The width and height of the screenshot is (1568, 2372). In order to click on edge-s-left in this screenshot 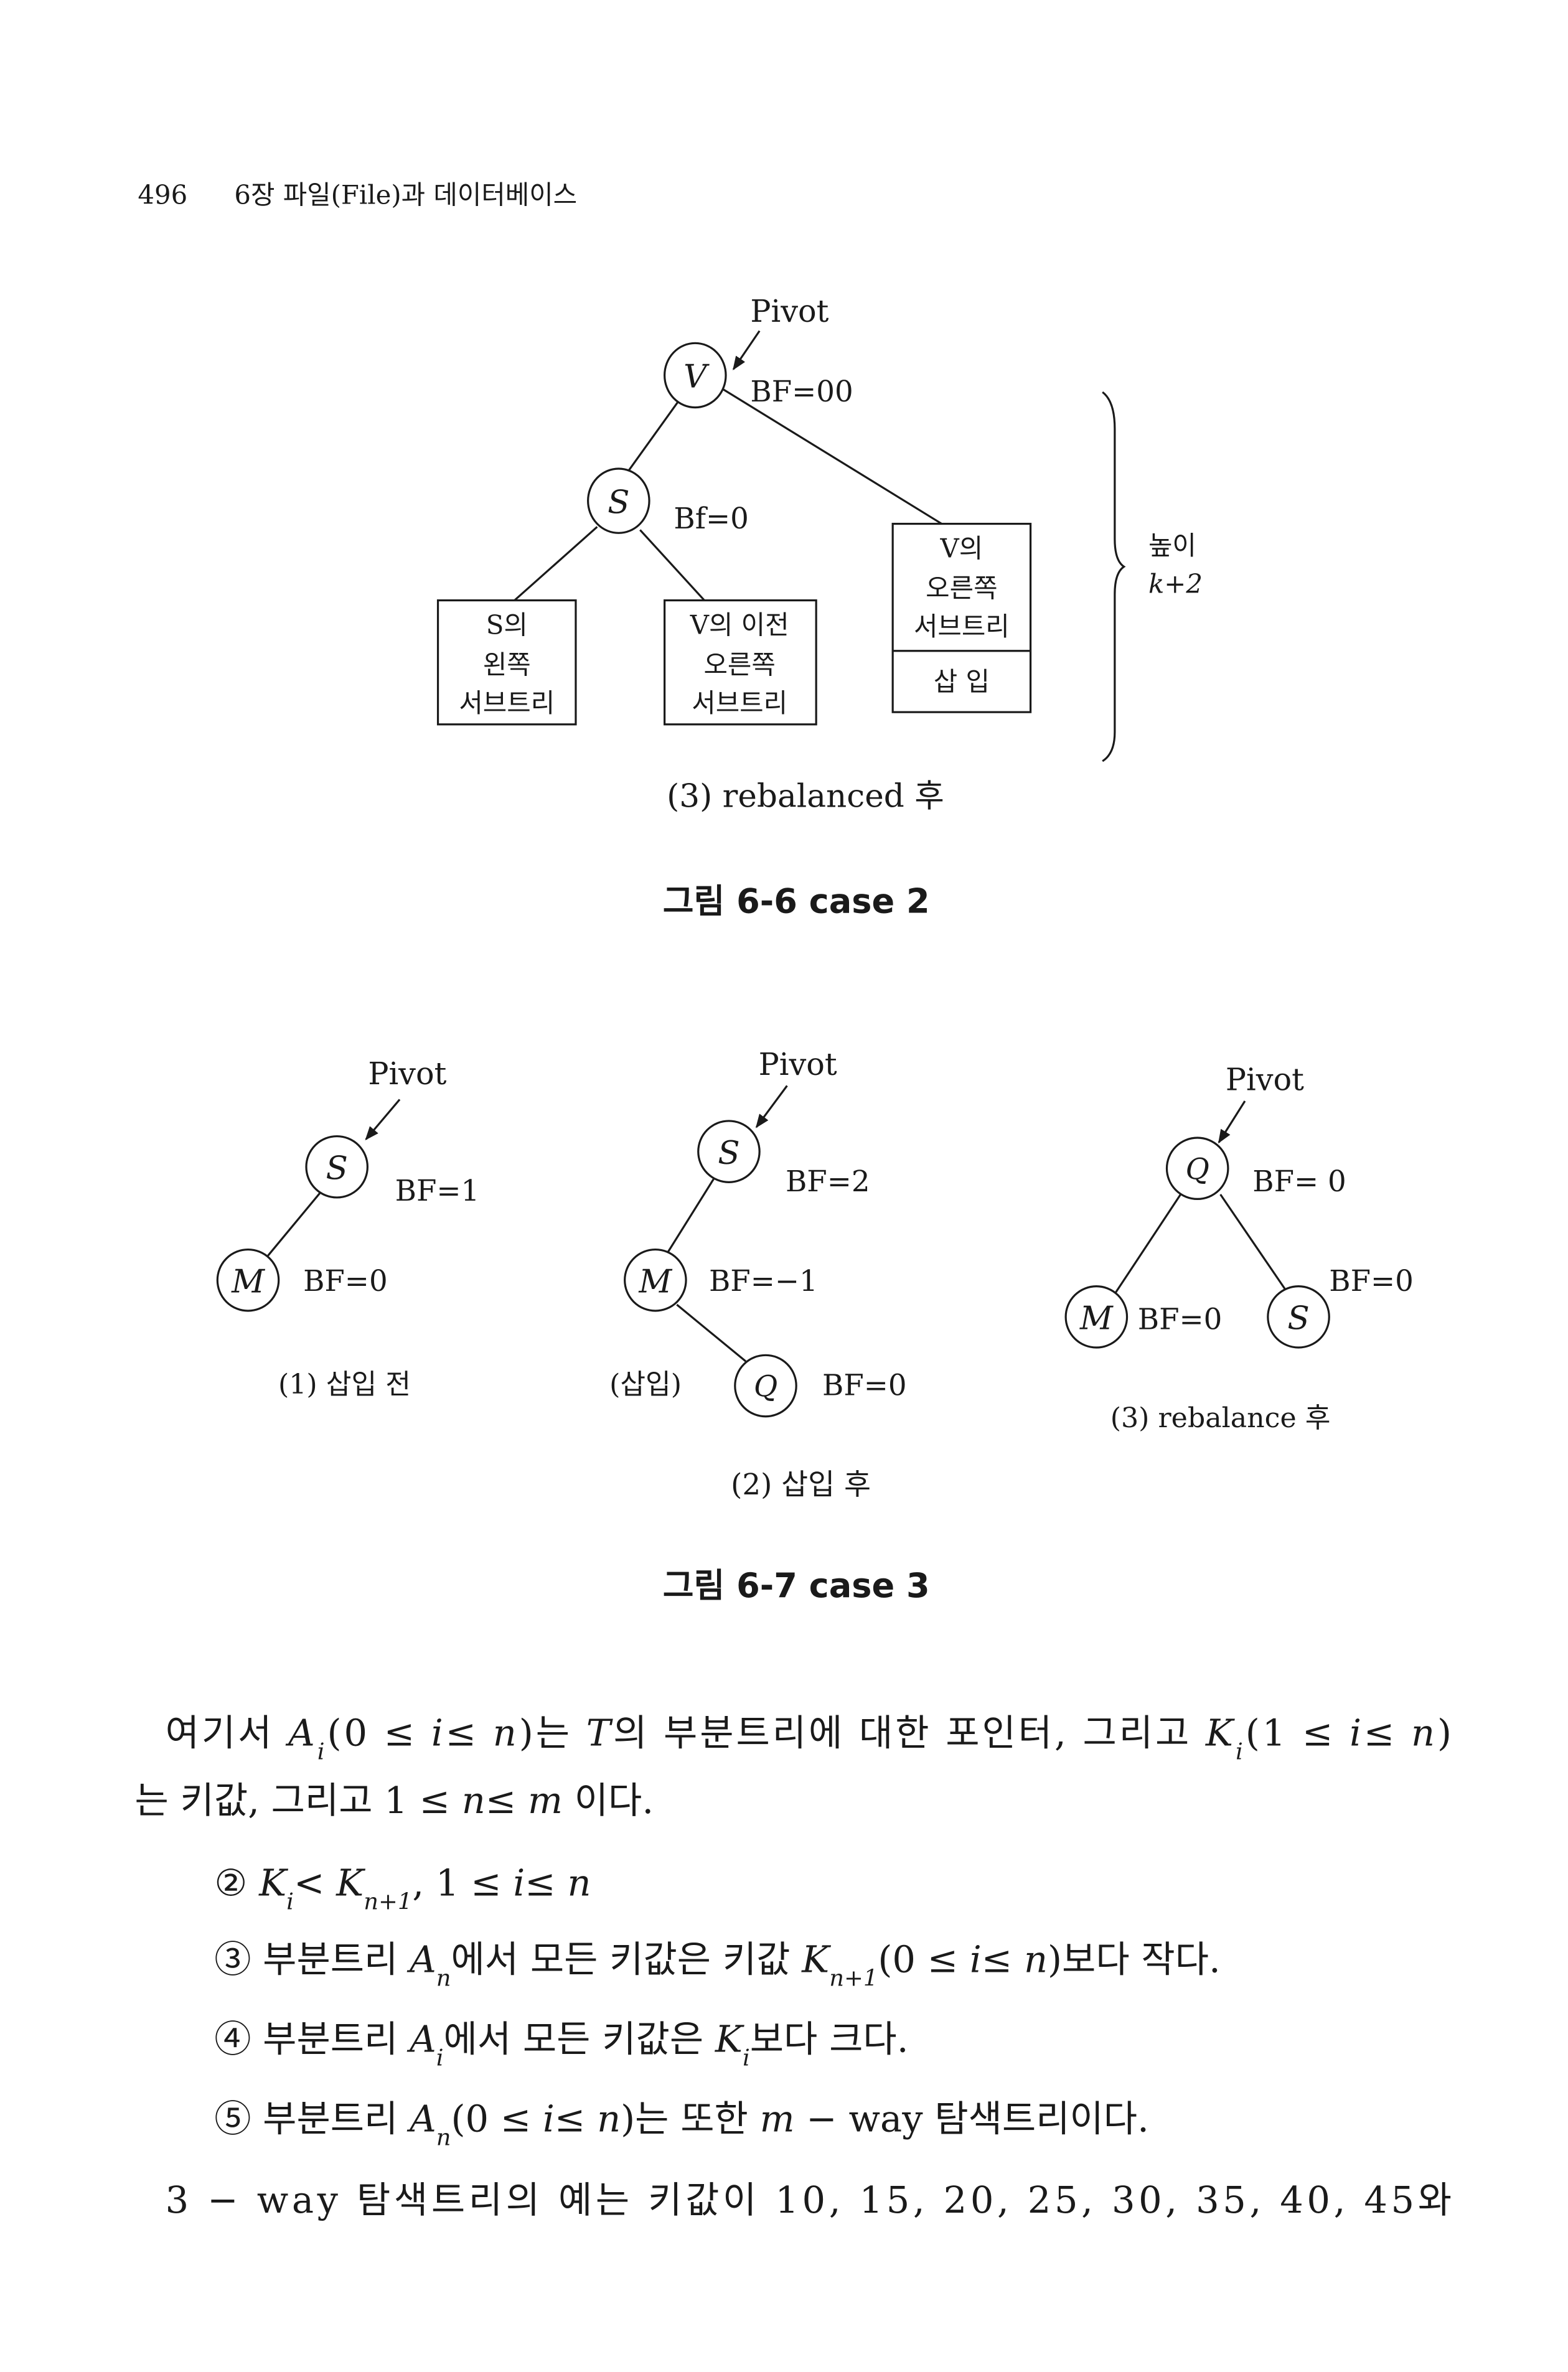, I will do `click(556, 563)`.